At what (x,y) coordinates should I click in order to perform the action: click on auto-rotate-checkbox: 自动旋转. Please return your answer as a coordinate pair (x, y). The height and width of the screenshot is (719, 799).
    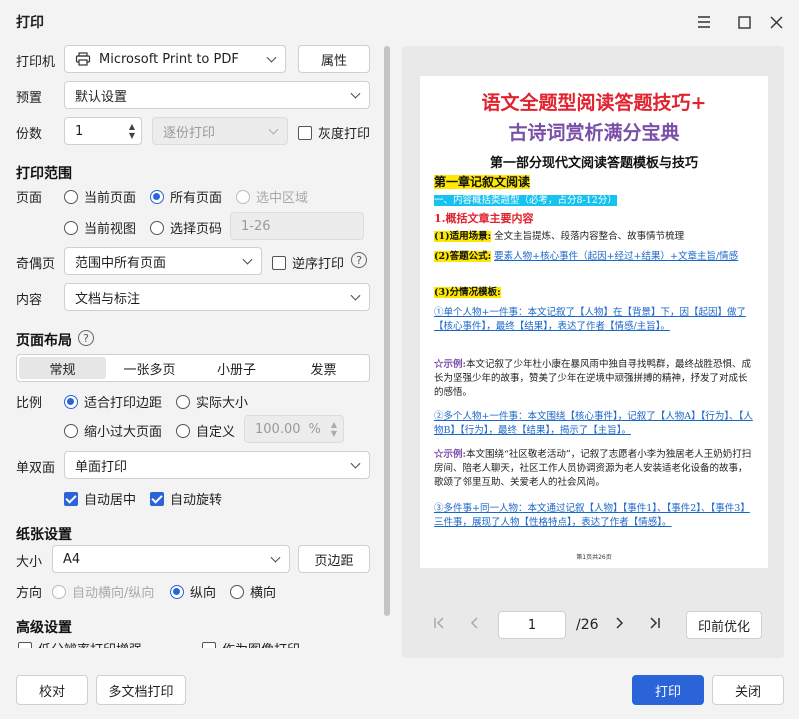
    Looking at the image, I should click on (186, 498).